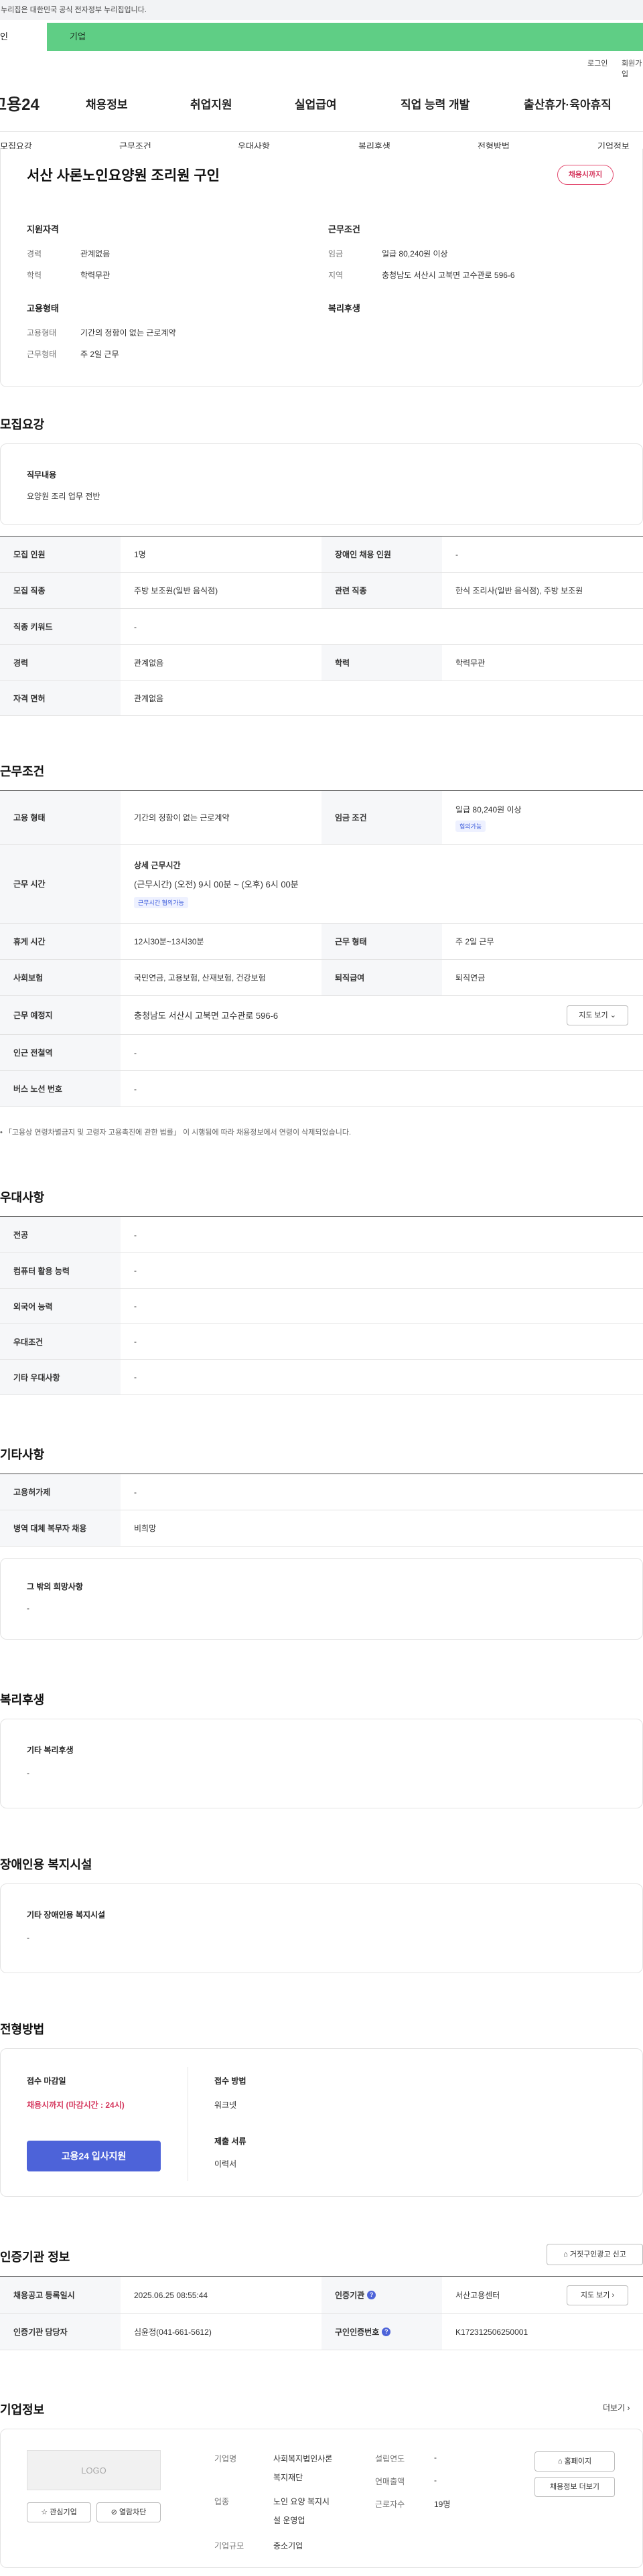 The height and width of the screenshot is (2576, 643). I want to click on table-row: 기타 우대사항 -, so click(321, 1377).